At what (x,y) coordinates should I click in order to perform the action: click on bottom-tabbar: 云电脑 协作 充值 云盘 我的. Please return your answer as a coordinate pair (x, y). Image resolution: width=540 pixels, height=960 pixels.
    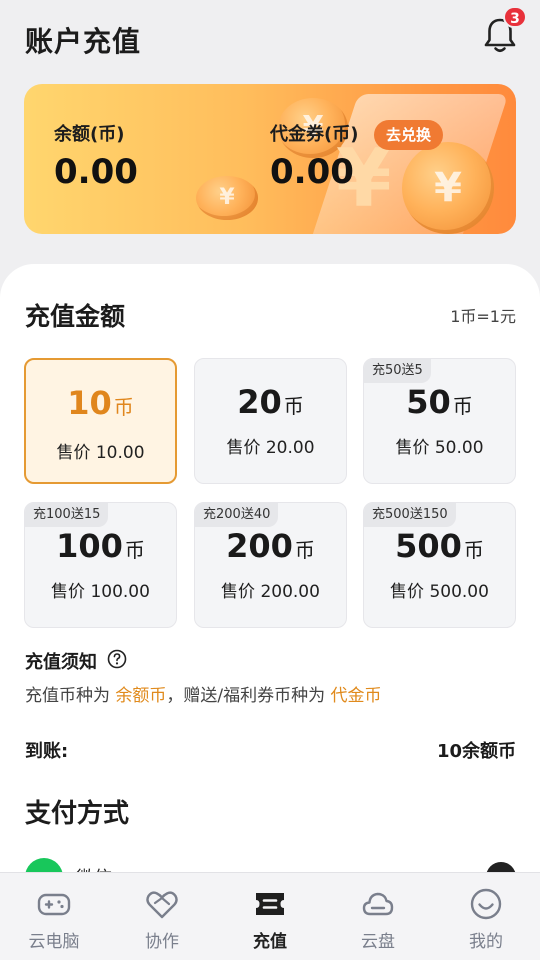
    Looking at the image, I should click on (270, 916).